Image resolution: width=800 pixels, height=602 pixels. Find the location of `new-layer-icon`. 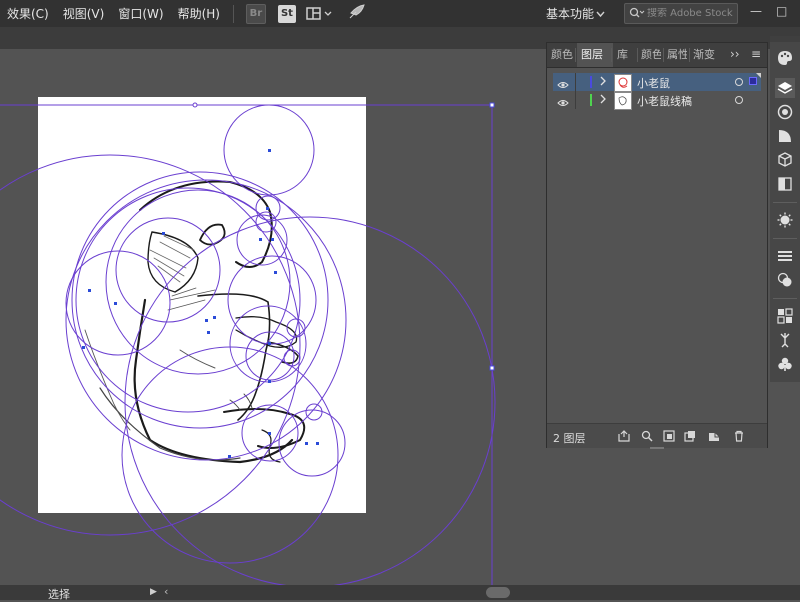

new-layer-icon is located at coordinates (714, 436).